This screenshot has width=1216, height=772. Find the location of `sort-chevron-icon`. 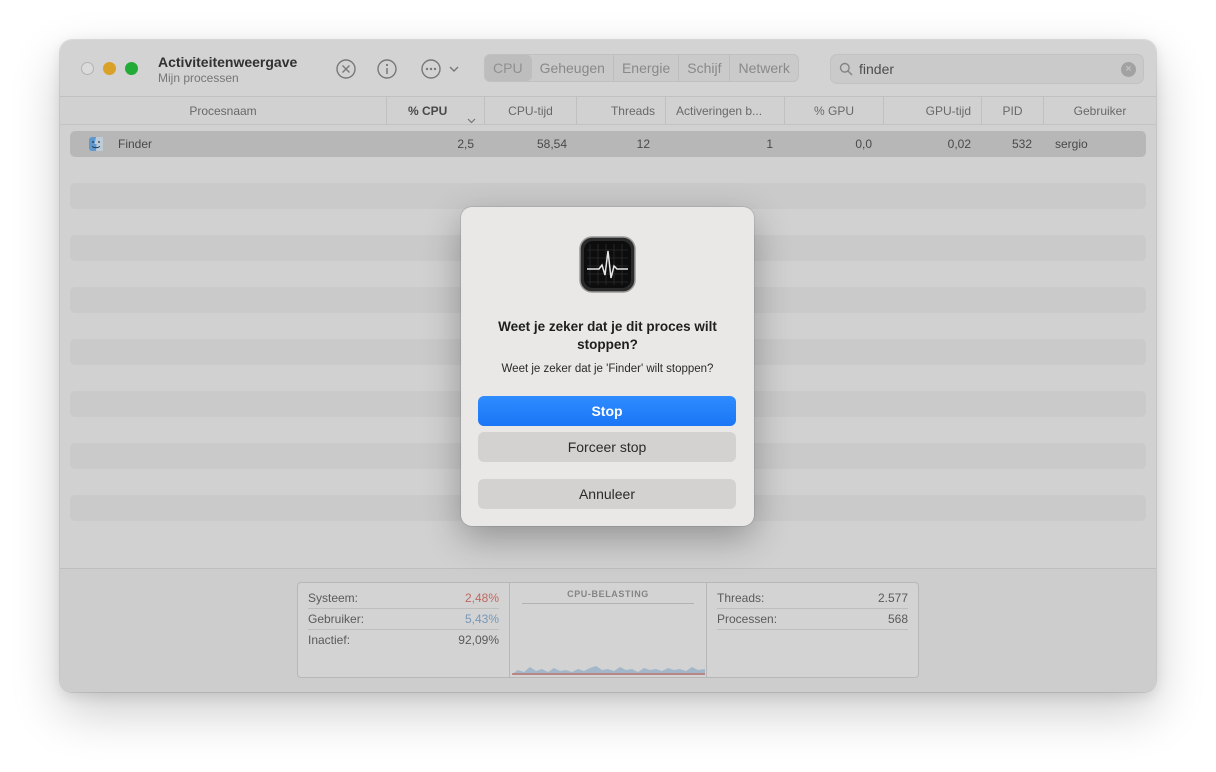

sort-chevron-icon is located at coordinates (471, 115).